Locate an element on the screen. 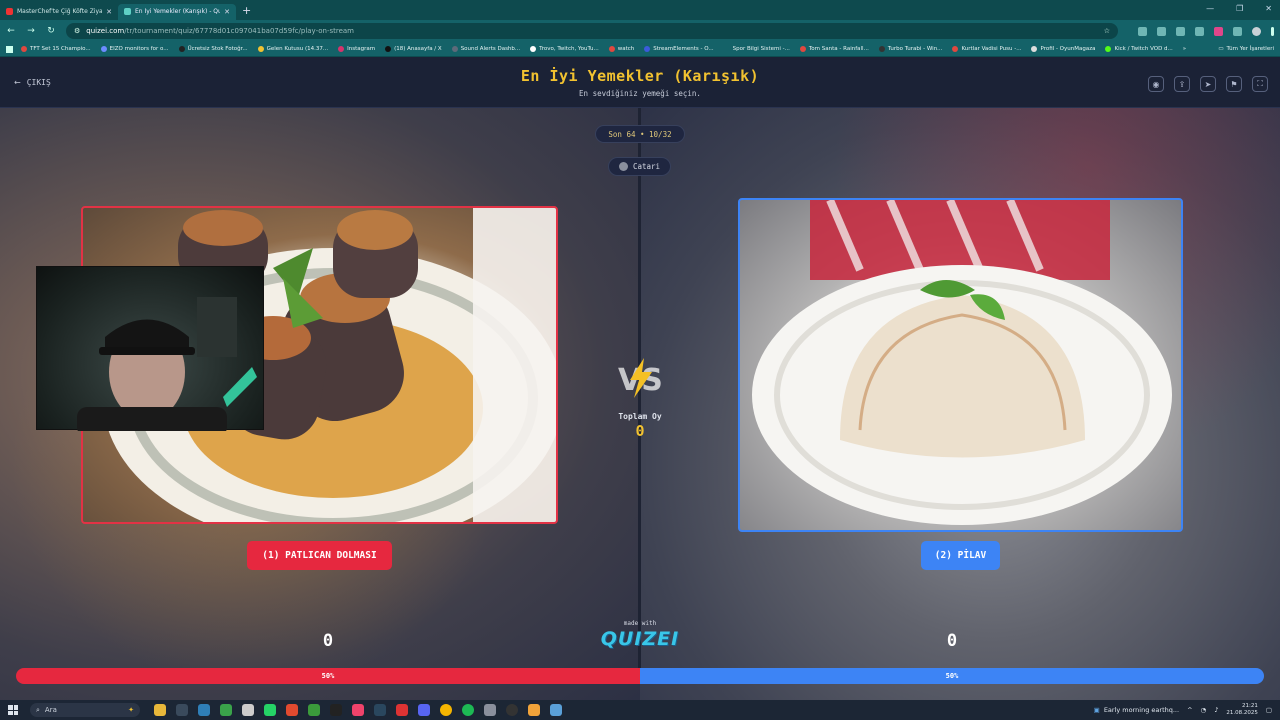  bookmark-item: Profil - OyunMagaza is located at coordinates (1063, 49).